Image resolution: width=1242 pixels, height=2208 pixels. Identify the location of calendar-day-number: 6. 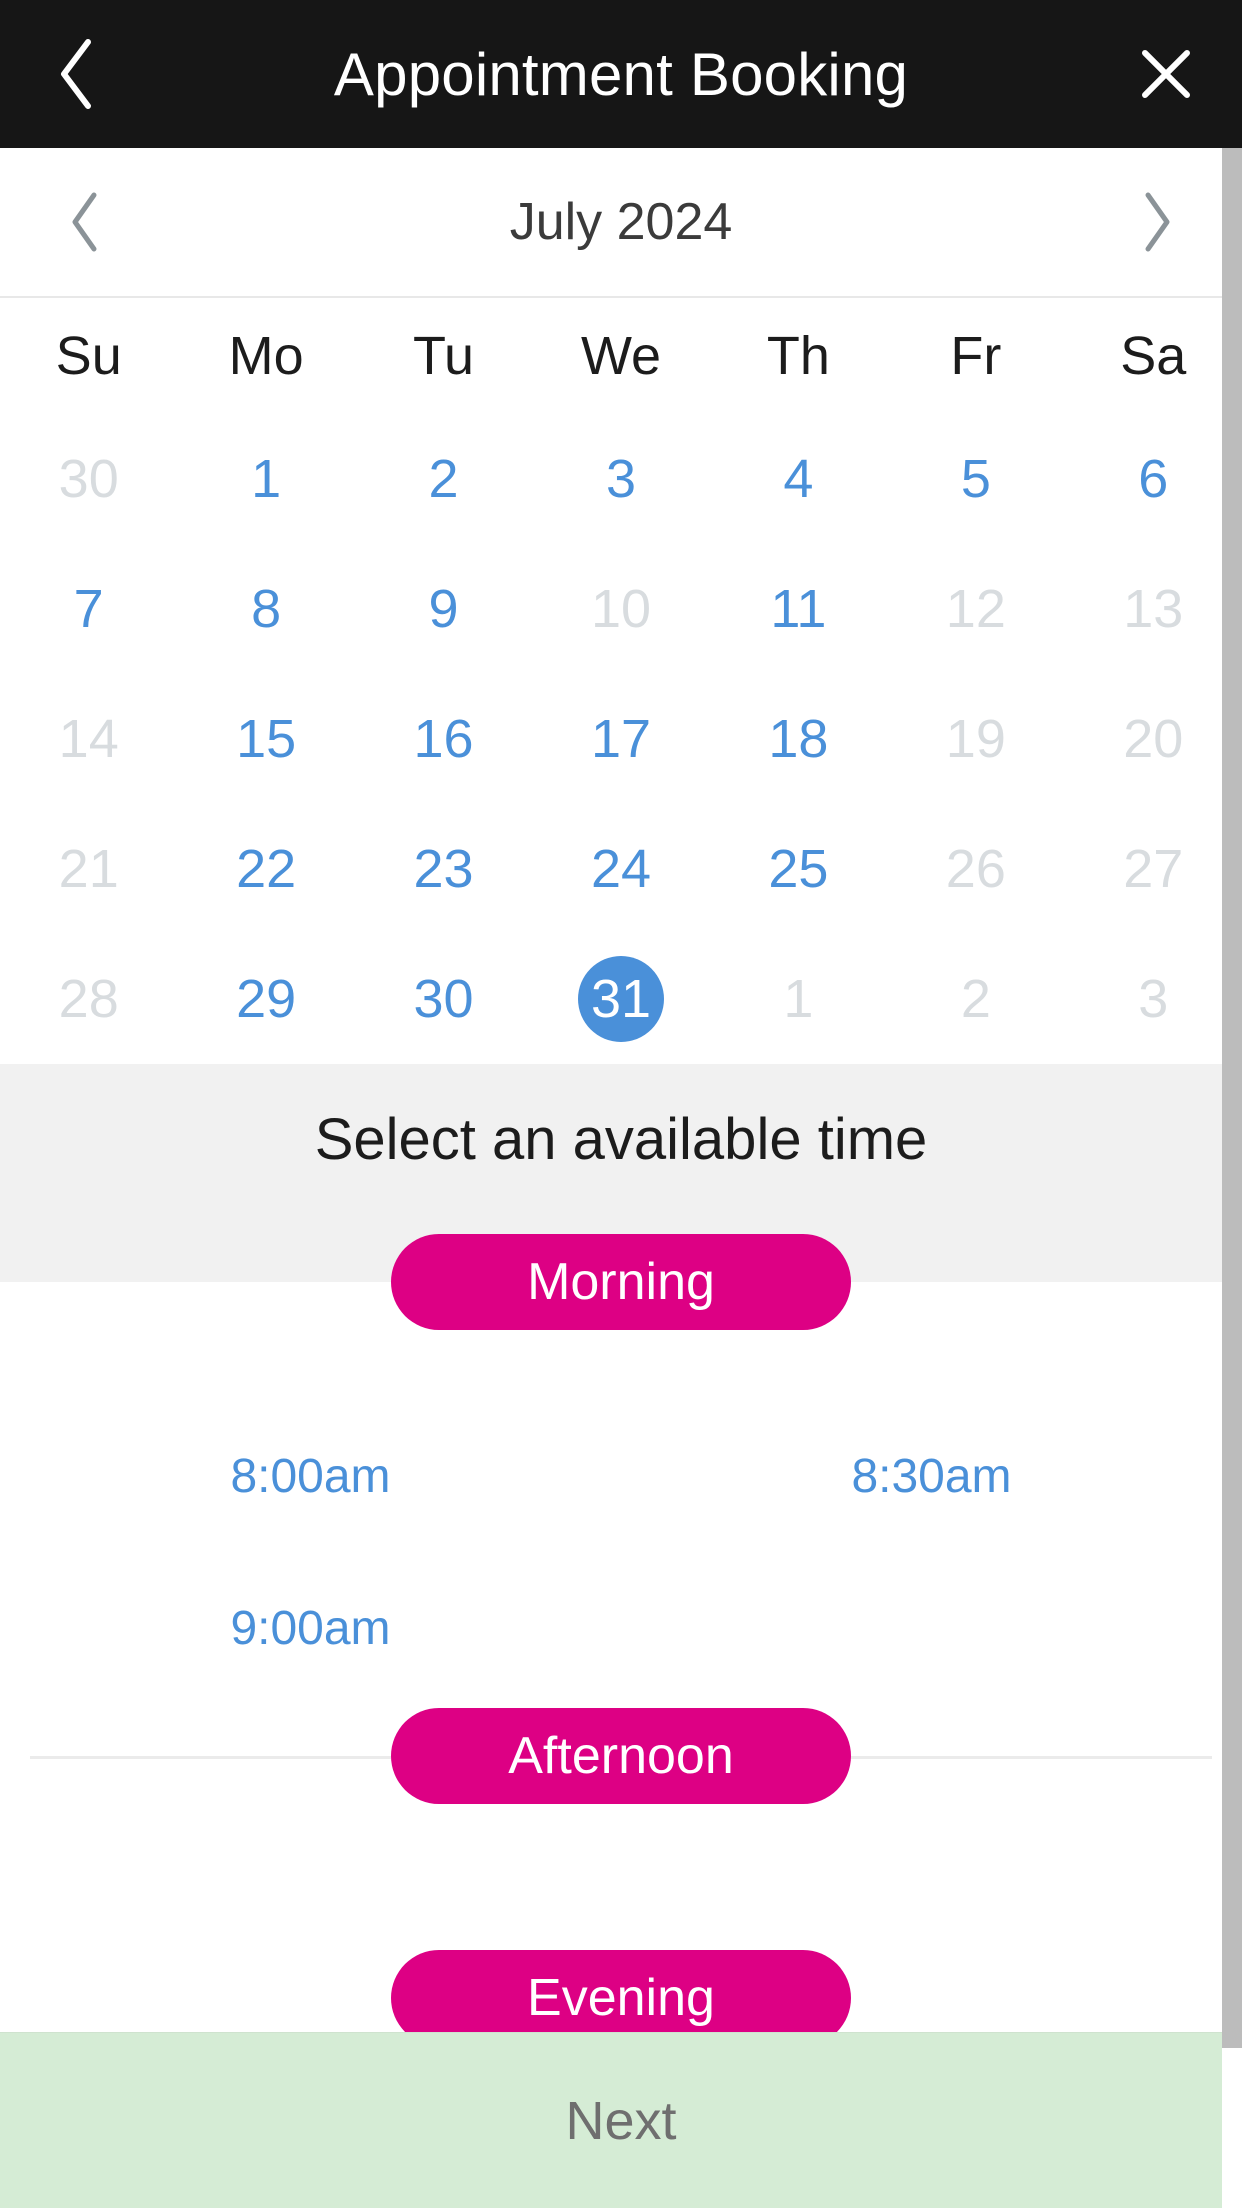
(1153, 479).